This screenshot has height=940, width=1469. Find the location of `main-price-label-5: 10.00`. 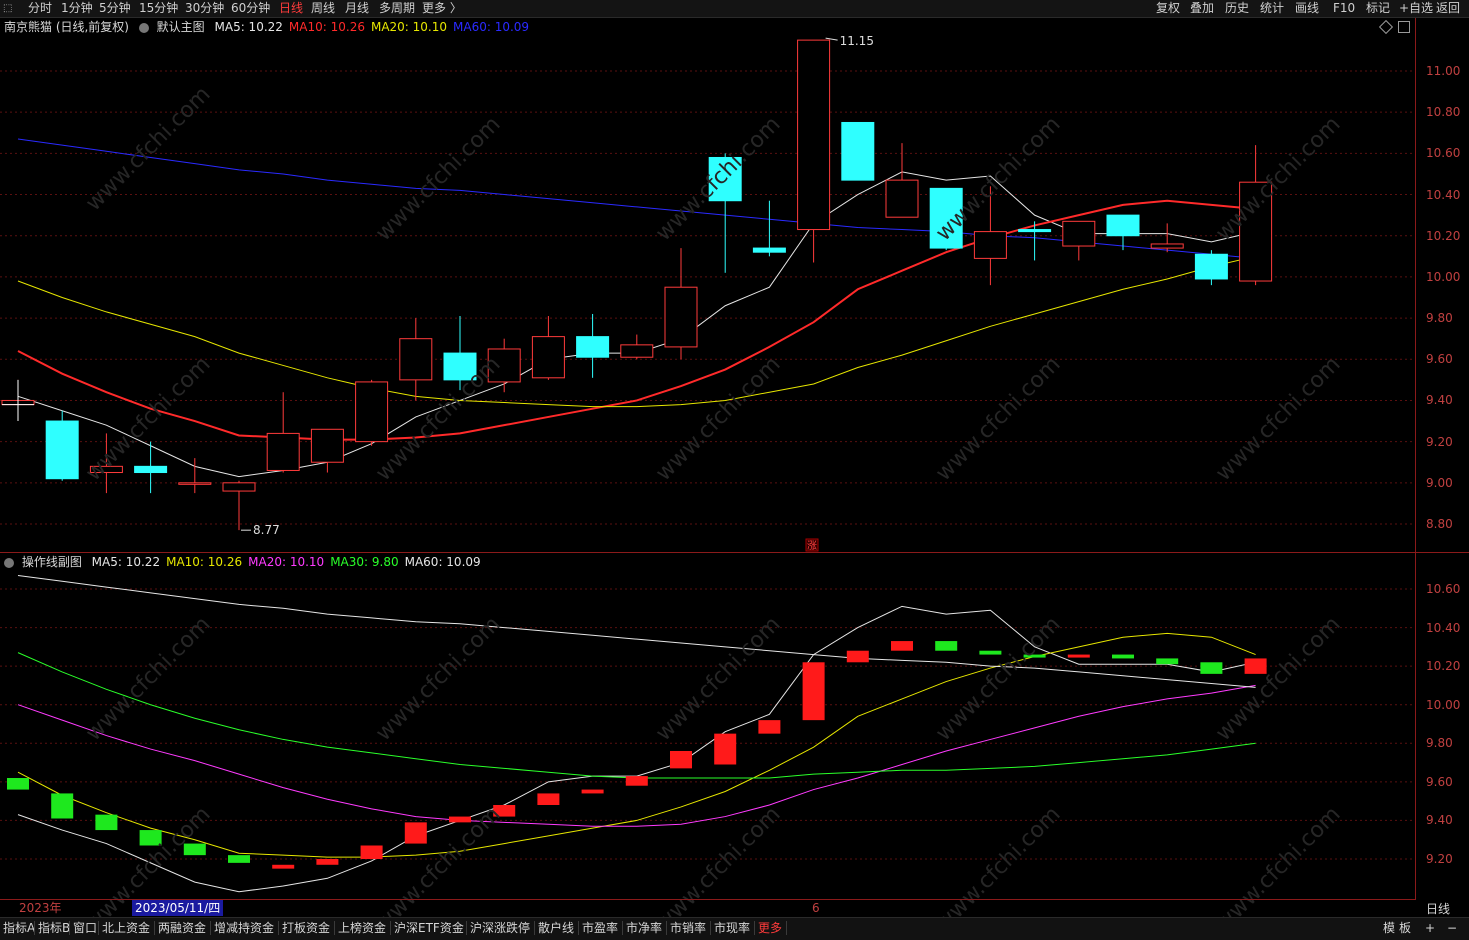

main-price-label-5: 10.00 is located at coordinates (1443, 276).